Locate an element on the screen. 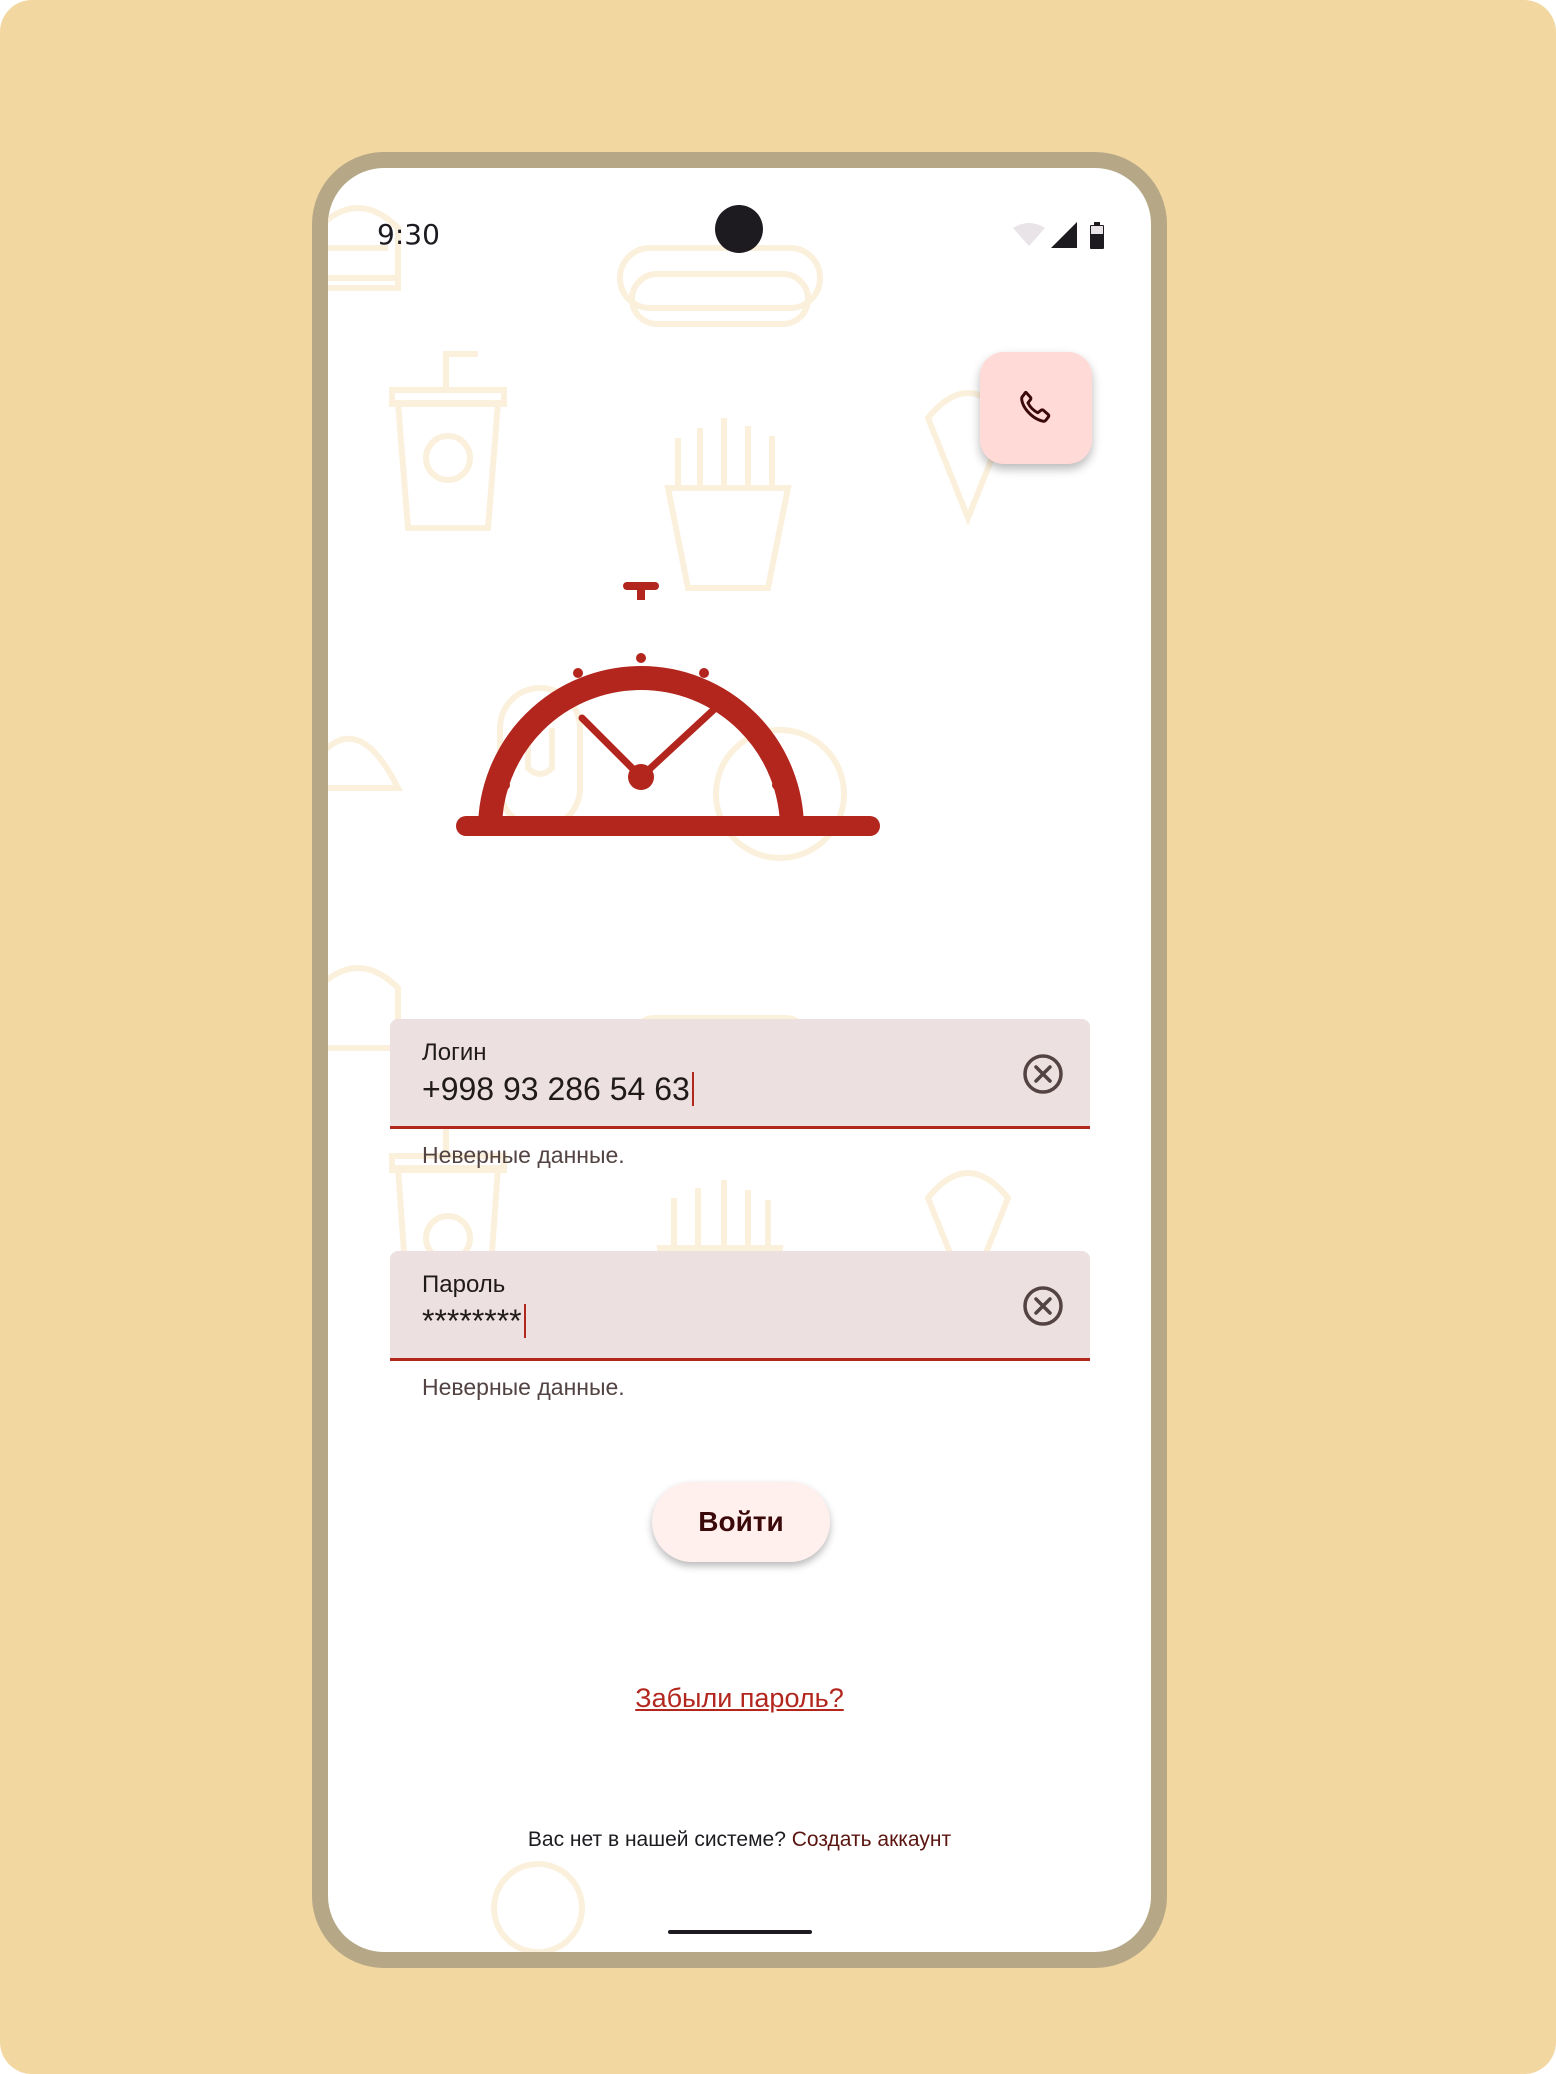 This screenshot has width=1556, height=2074. login-button: Войти is located at coordinates (741, 1522).